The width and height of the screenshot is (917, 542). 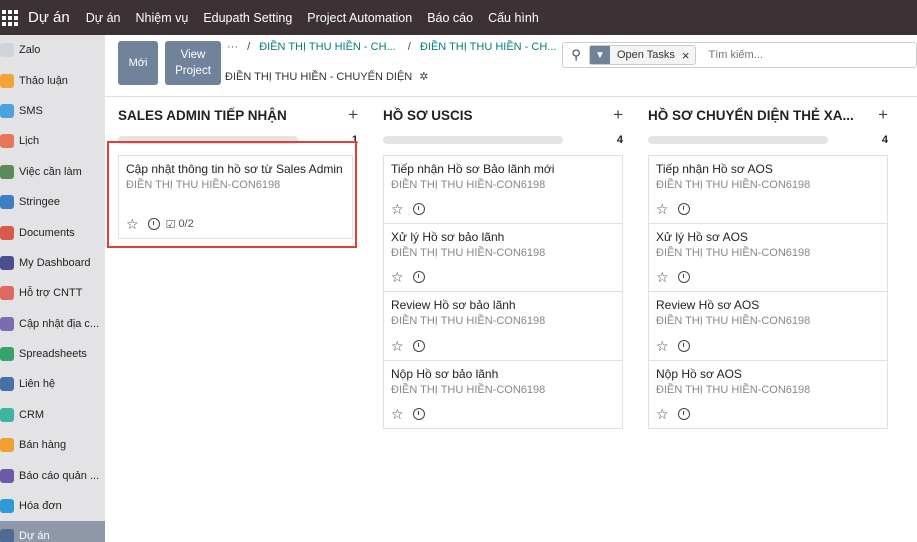 What do you see at coordinates (247, 18) in the screenshot?
I see `menu-edupath-setting: Edupath Setting` at bounding box center [247, 18].